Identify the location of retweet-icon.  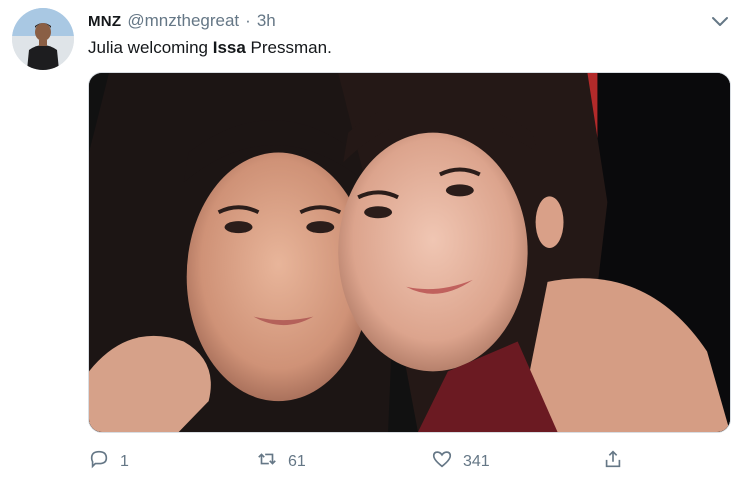
(267, 461).